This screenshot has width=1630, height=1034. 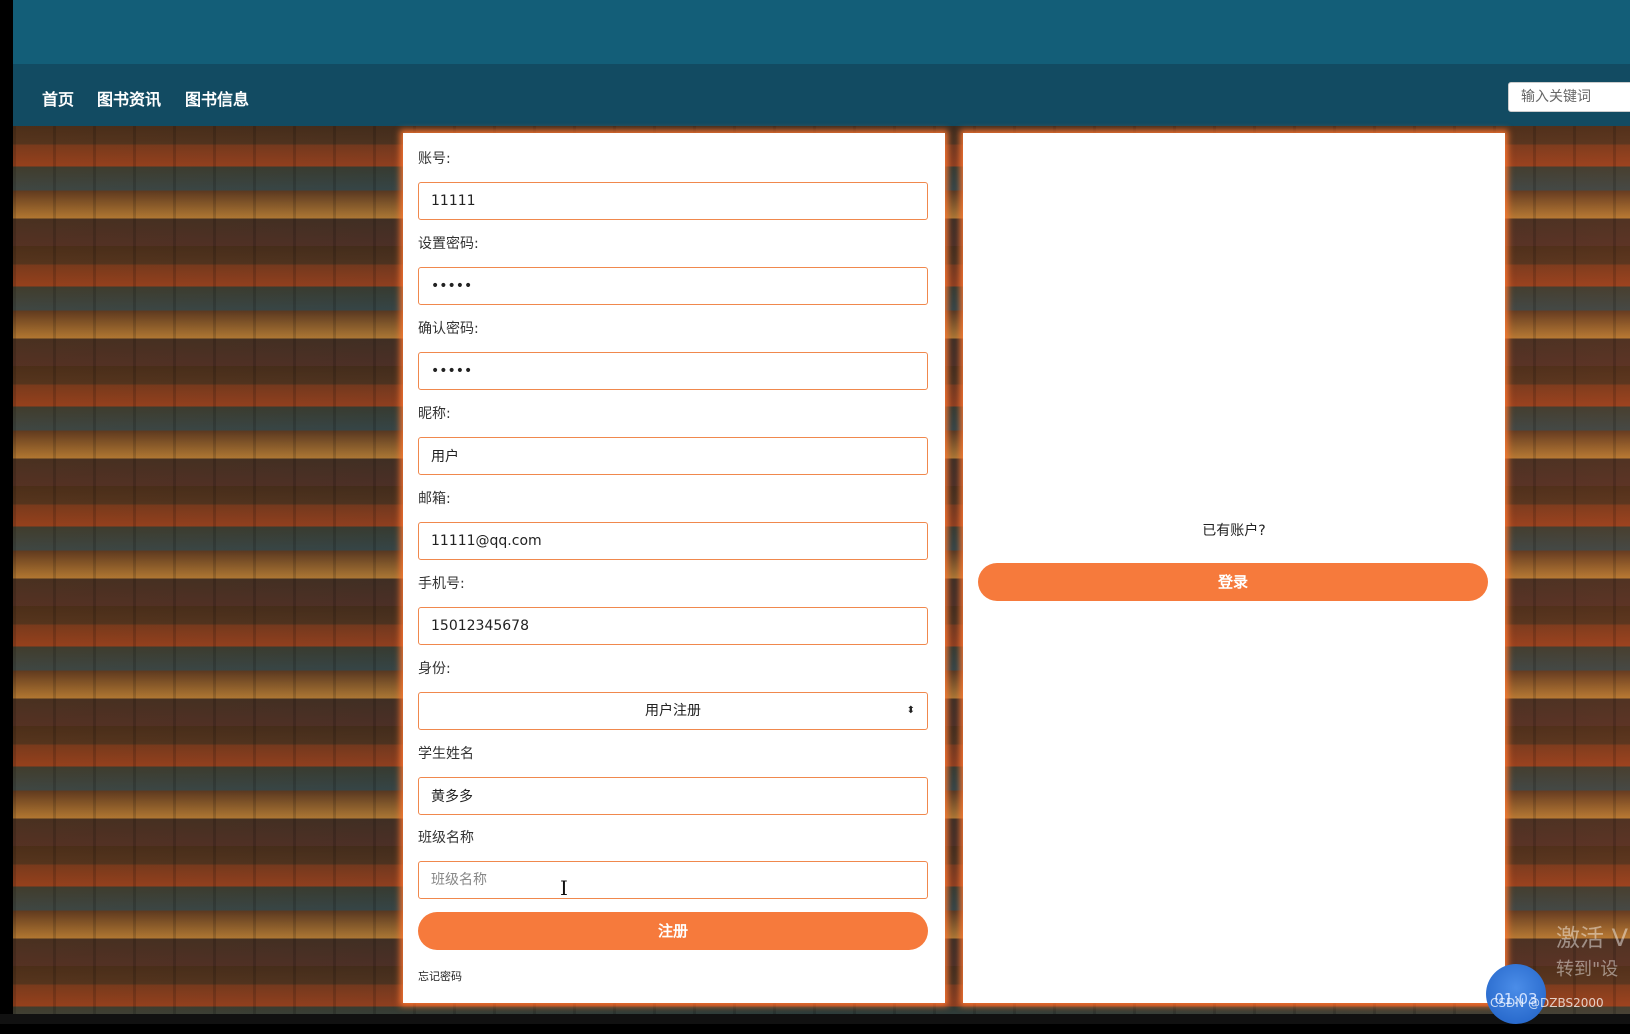 What do you see at coordinates (1569, 97) in the screenshot?
I see `search-input` at bounding box center [1569, 97].